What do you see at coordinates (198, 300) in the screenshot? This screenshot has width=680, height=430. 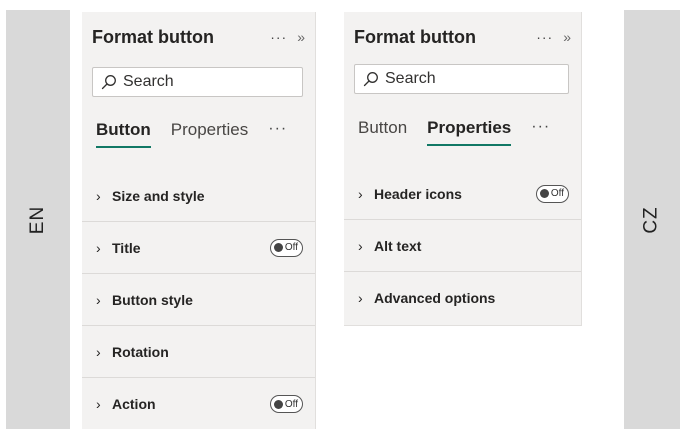 I see `section-button-style: › Button style` at bounding box center [198, 300].